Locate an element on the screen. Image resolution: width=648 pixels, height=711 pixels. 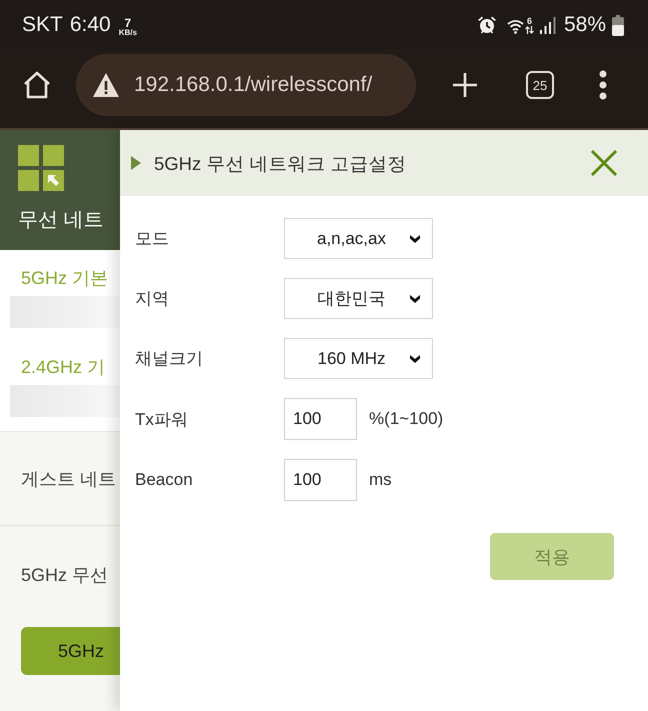
address-bar: 192.168.0.1/wirelessconf/ is located at coordinates (246, 85).